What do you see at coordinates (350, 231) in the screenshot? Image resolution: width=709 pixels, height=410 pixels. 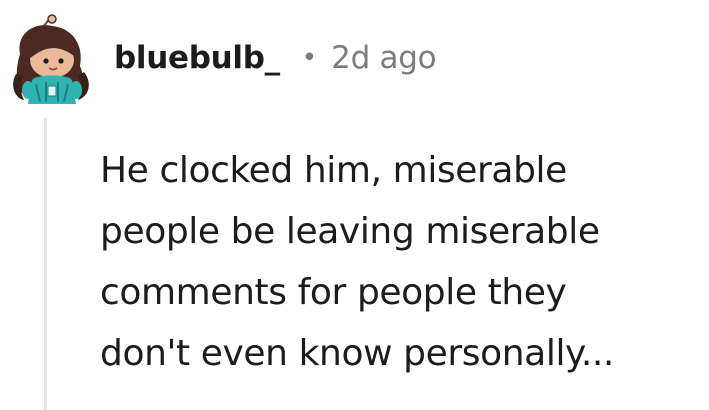 I see `comment-body-line: people be leaving miserable` at bounding box center [350, 231].